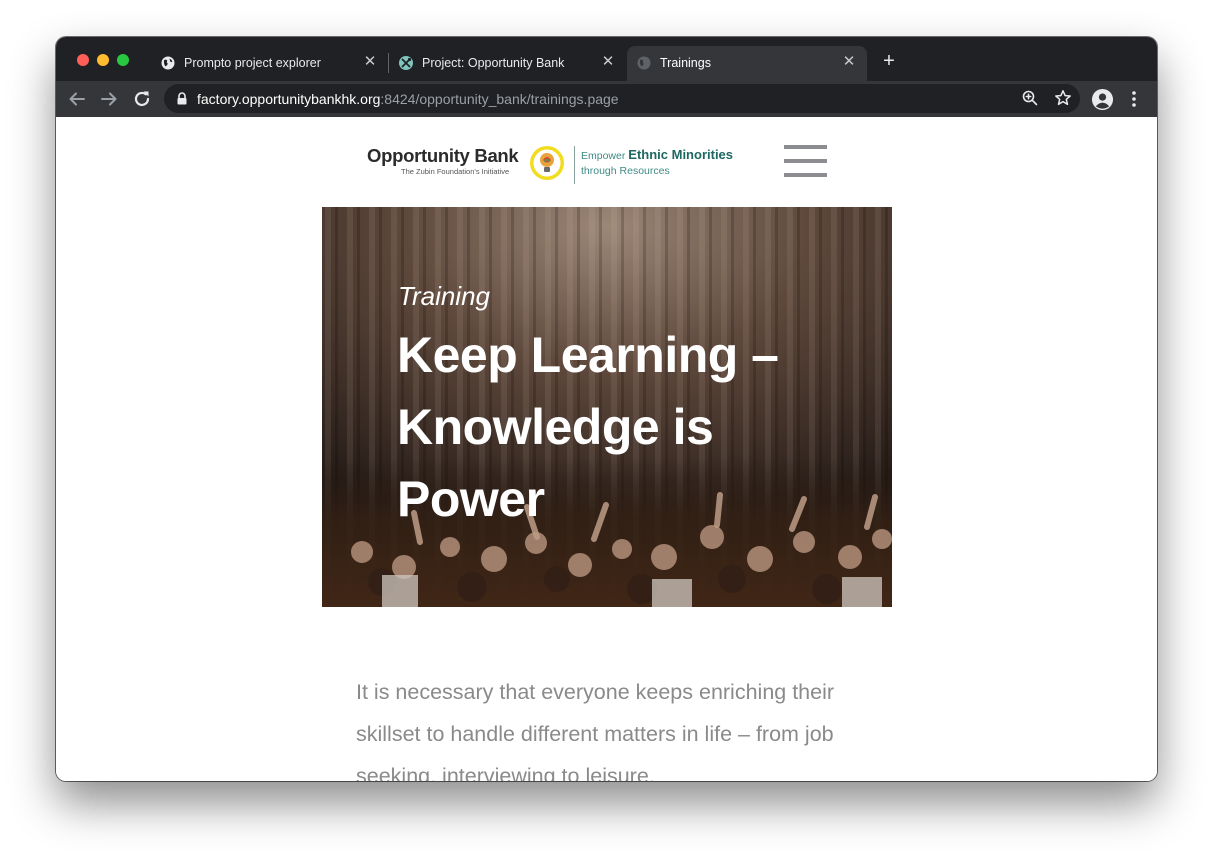  I want to click on tab-label: Project: Opportunity Bank, so click(493, 63).